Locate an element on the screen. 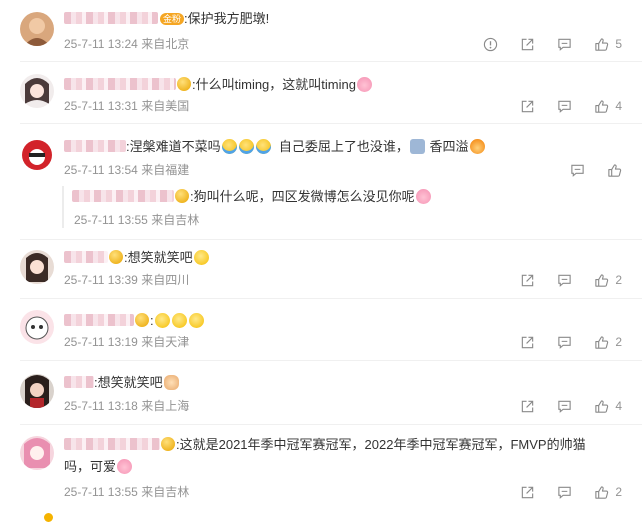 Image resolution: width=642 pixels, height=523 pixels. report-icon is located at coordinates (491, 44).